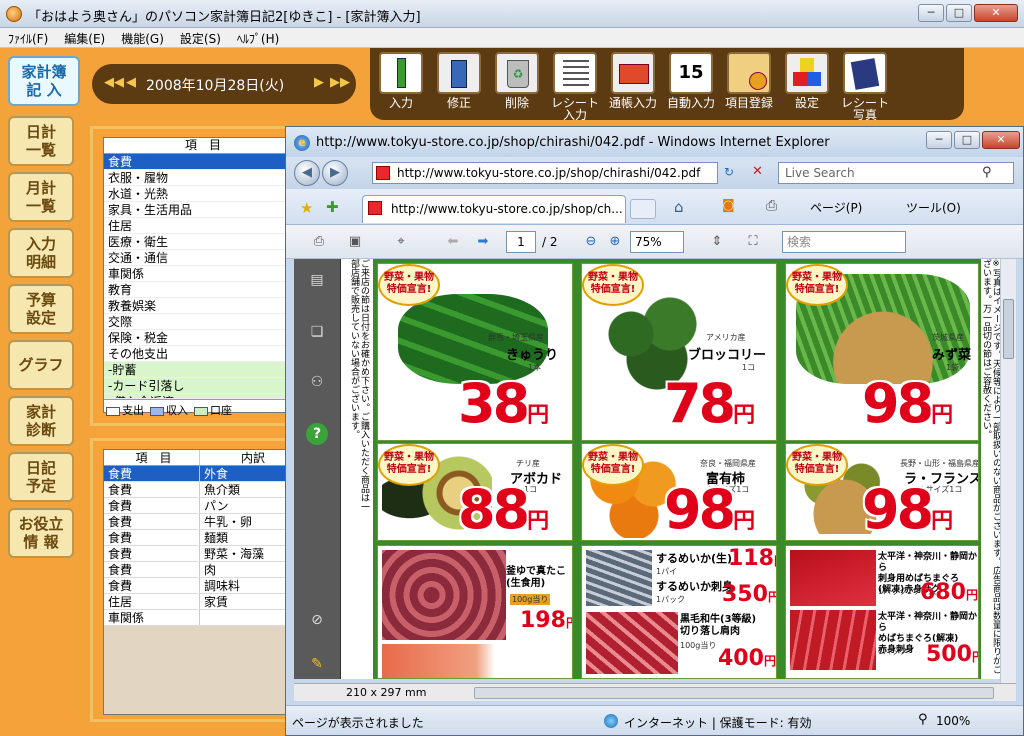 Image resolution: width=1024 pixels, height=736 pixels. What do you see at coordinates (41, 309) in the screenshot?
I see `tab-budget-settings: 予算 設定` at bounding box center [41, 309].